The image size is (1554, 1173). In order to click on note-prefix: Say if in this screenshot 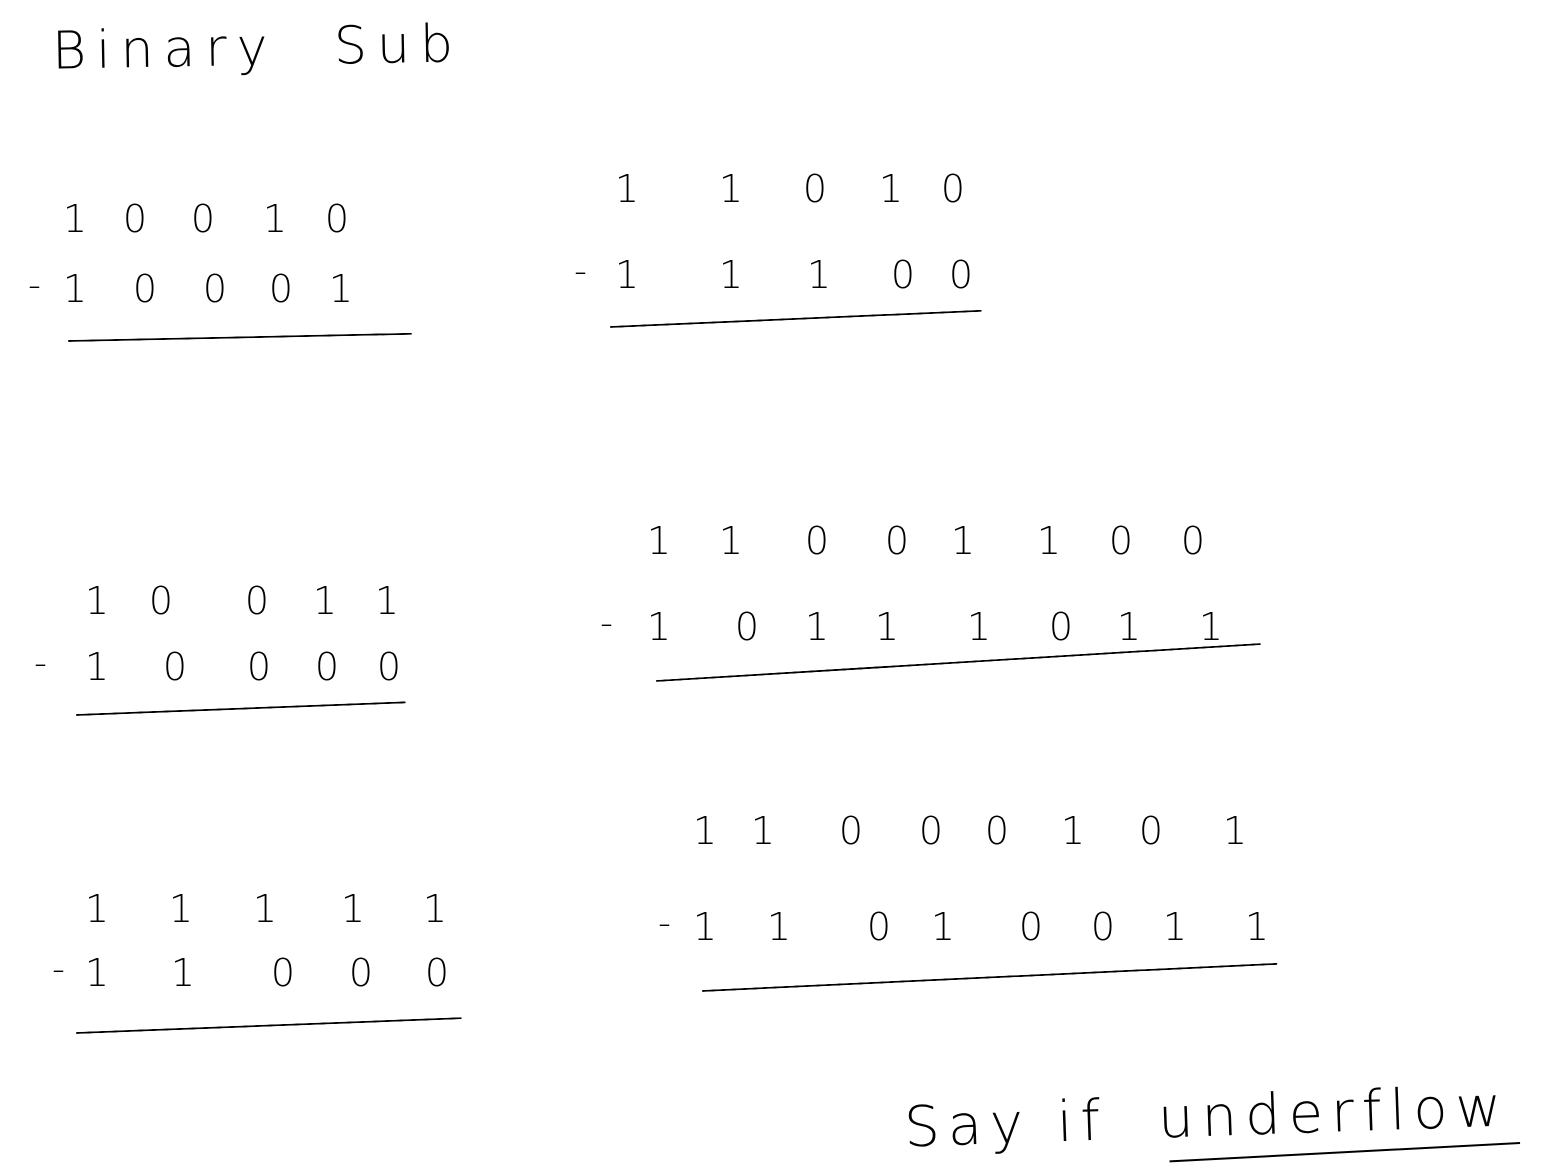, I will do `click(1006, 1124)`.